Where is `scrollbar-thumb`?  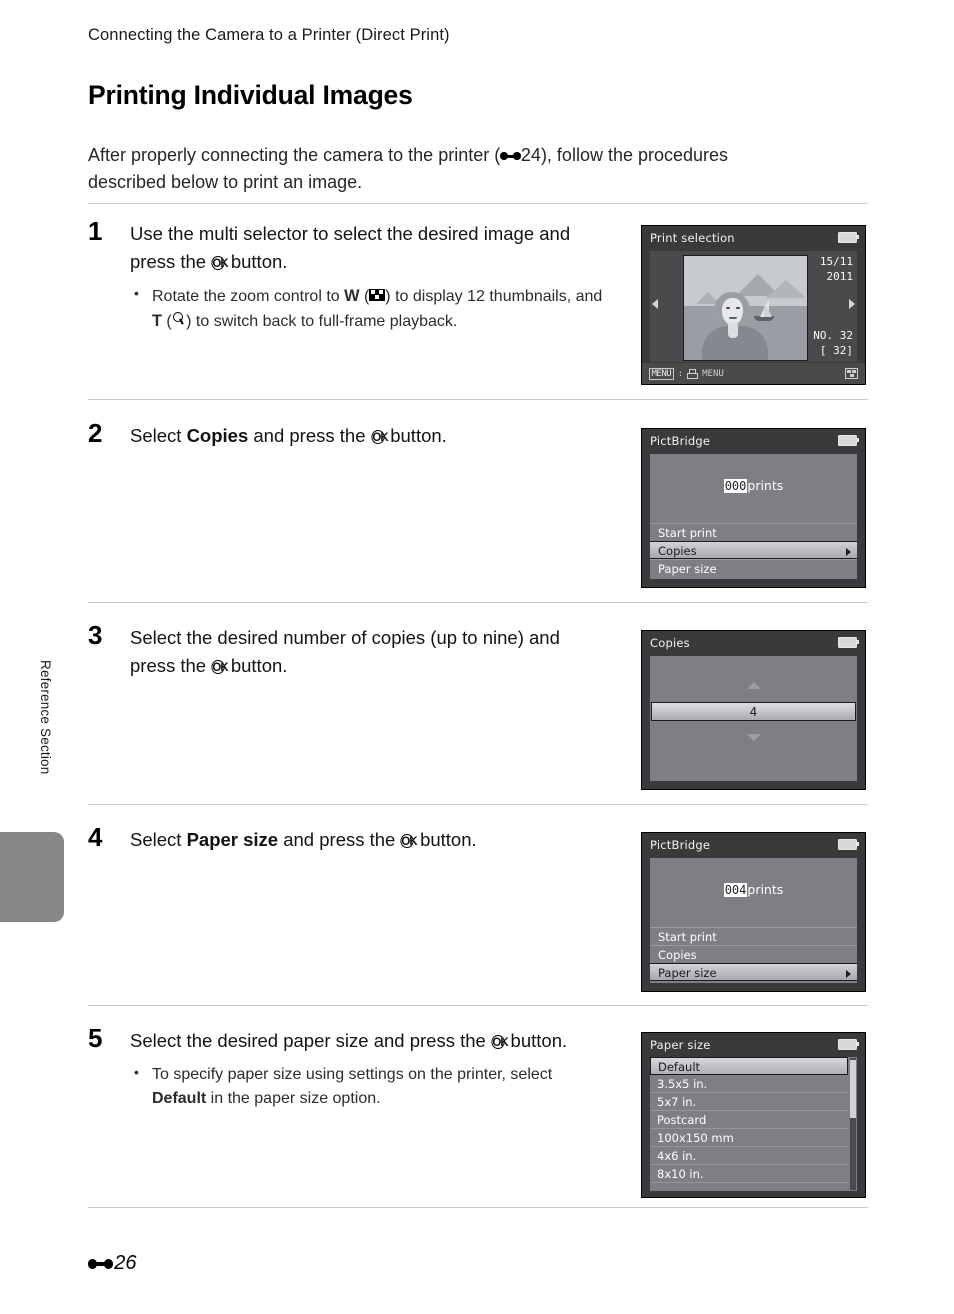 scrollbar-thumb is located at coordinates (853, 1089).